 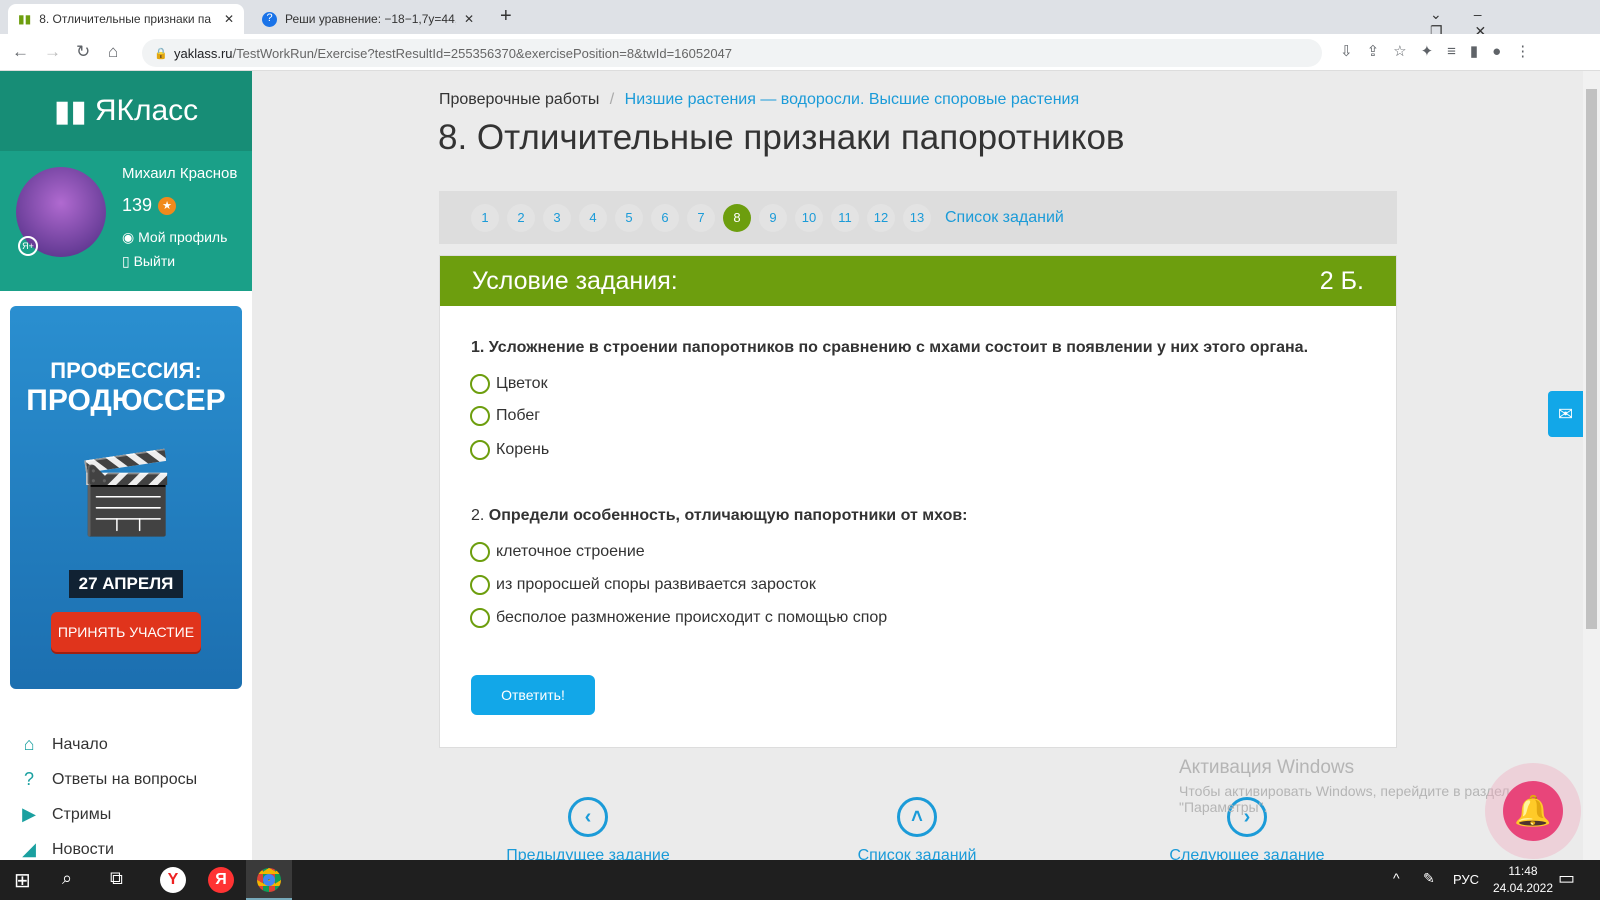 I want to click on chrome-icon, so click(x=269, y=880).